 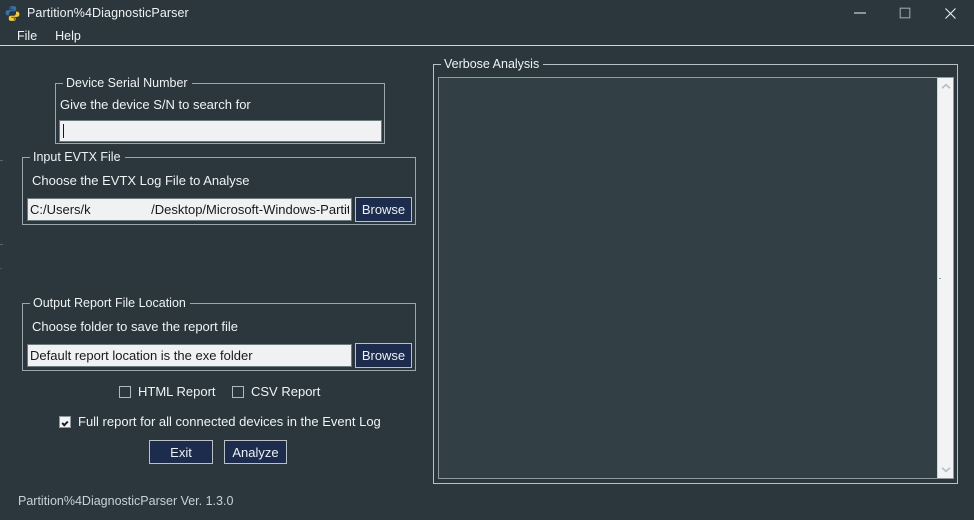 What do you see at coordinates (68, 36) in the screenshot?
I see `menu-item-help: Help` at bounding box center [68, 36].